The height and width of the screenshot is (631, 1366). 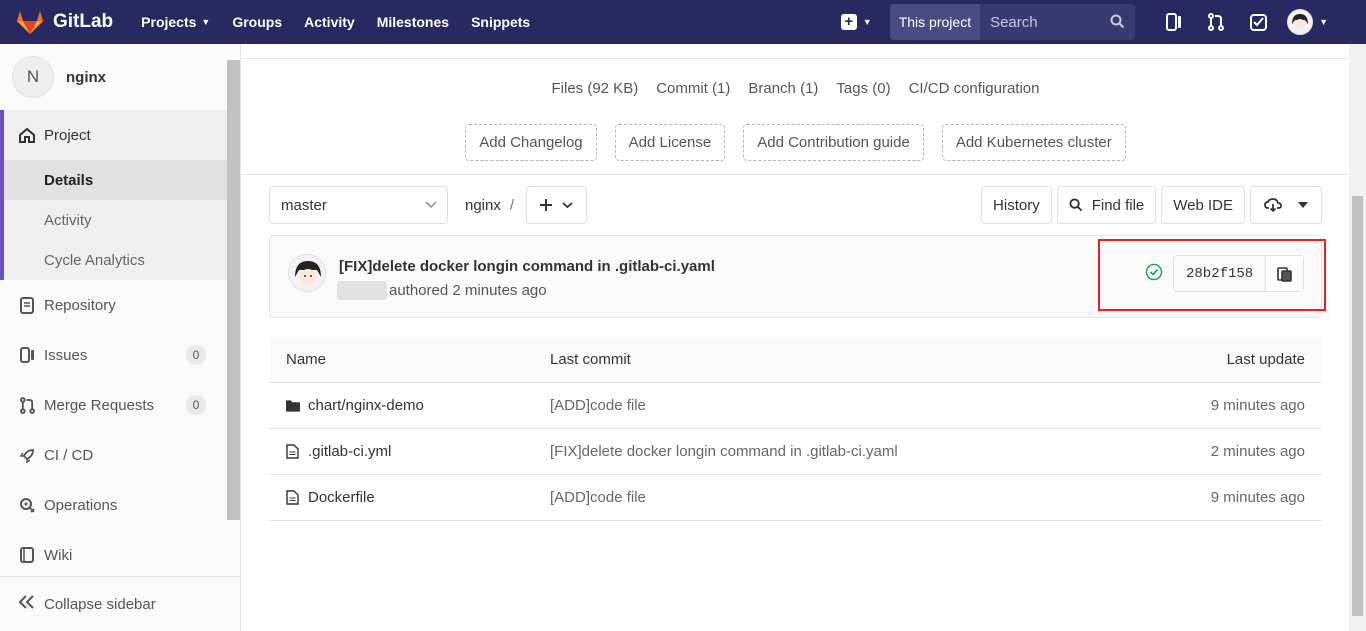 I want to click on author-name-redacted, so click(x=362, y=290).